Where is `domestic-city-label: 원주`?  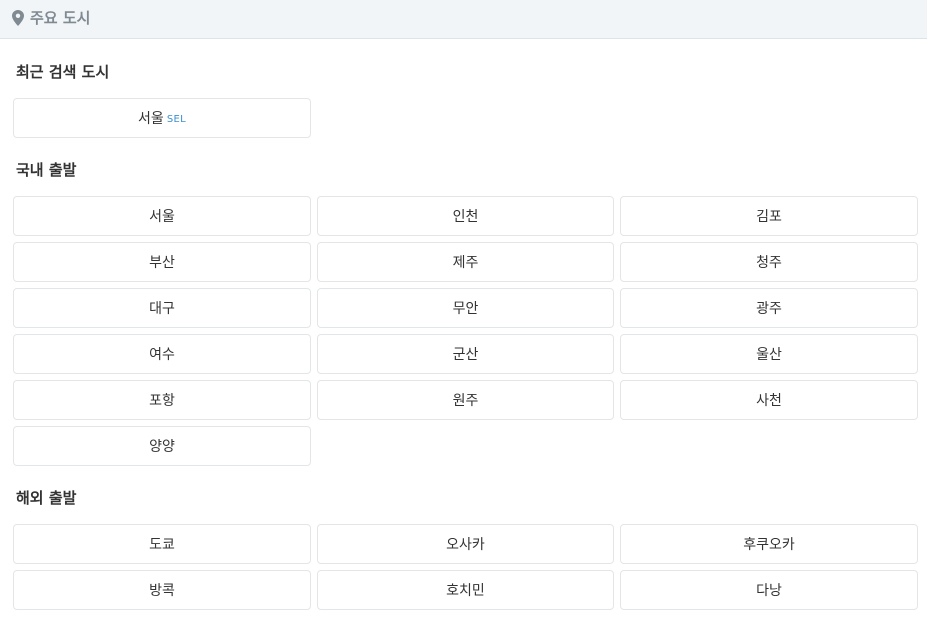
domestic-city-label: 원주 is located at coordinates (465, 401).